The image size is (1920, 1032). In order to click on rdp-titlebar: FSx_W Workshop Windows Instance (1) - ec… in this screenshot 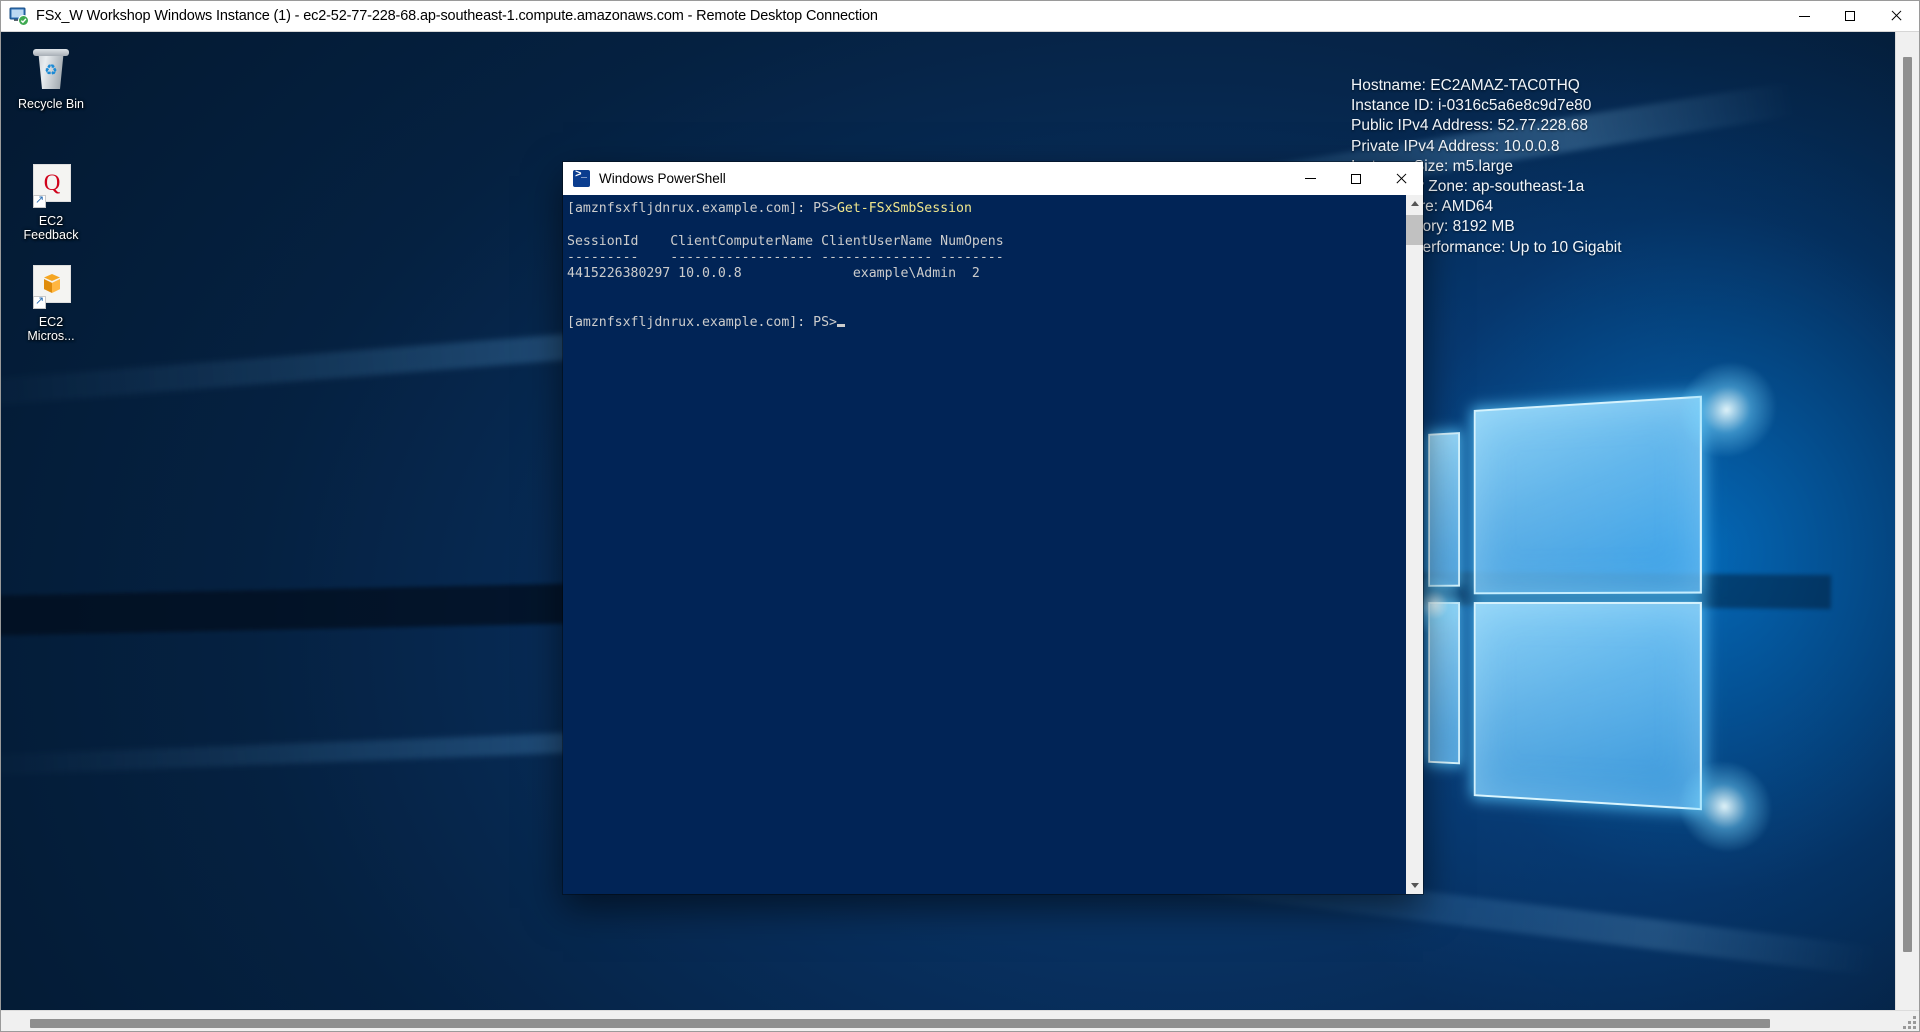, I will do `click(960, 16)`.